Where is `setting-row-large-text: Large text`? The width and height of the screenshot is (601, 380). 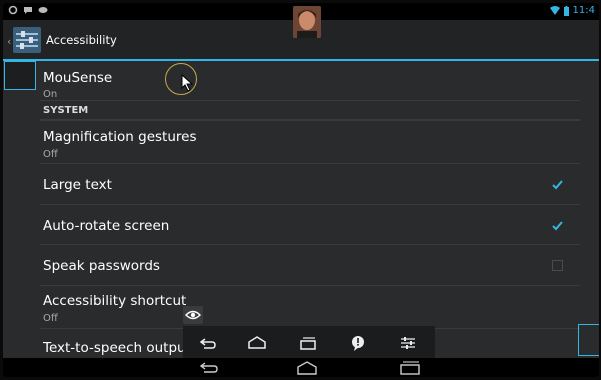 setting-row-large-text: Large text is located at coordinates (310, 184).